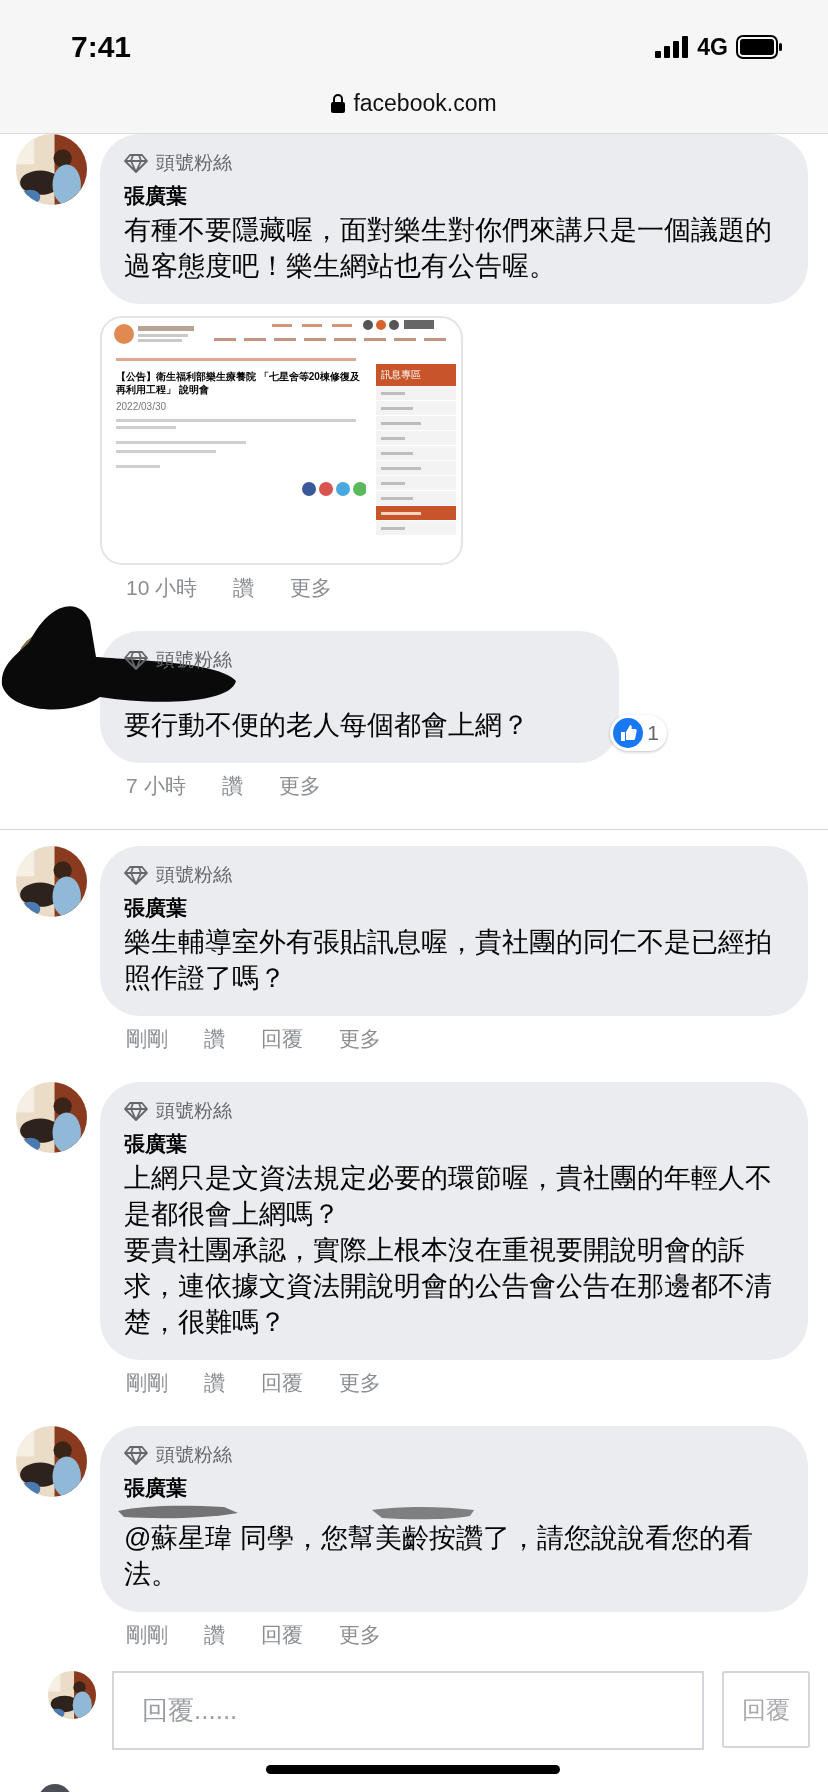  What do you see at coordinates (102, 46) in the screenshot?
I see `status-time: 7:41` at bounding box center [102, 46].